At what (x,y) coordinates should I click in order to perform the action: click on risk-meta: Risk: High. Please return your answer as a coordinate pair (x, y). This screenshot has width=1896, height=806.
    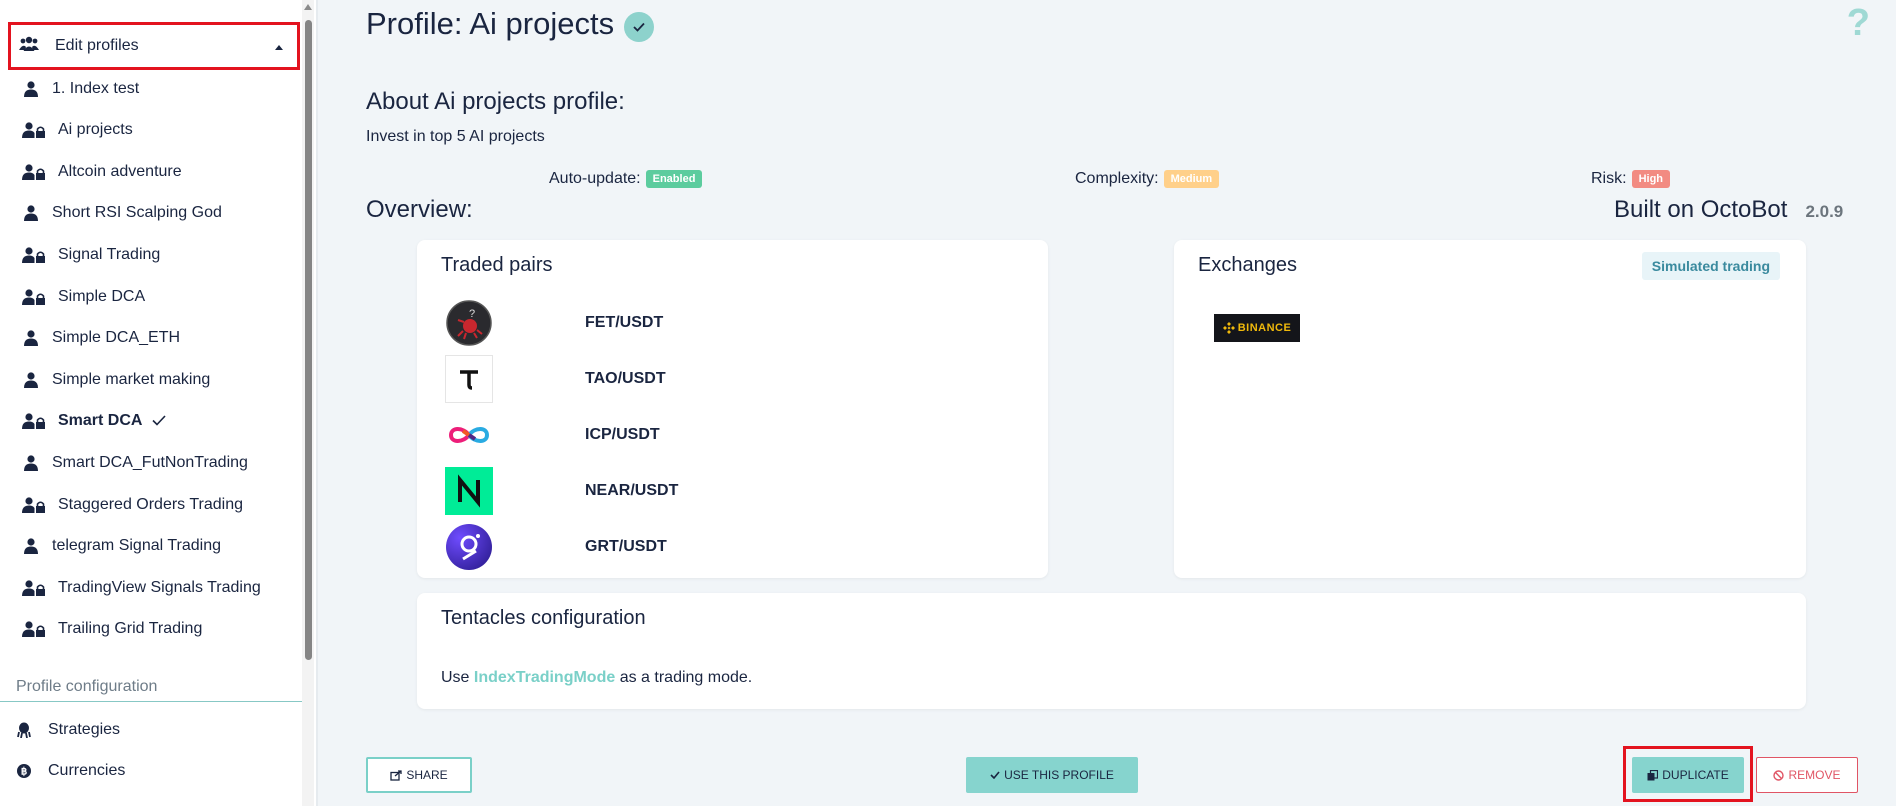
    Looking at the image, I should click on (1631, 179).